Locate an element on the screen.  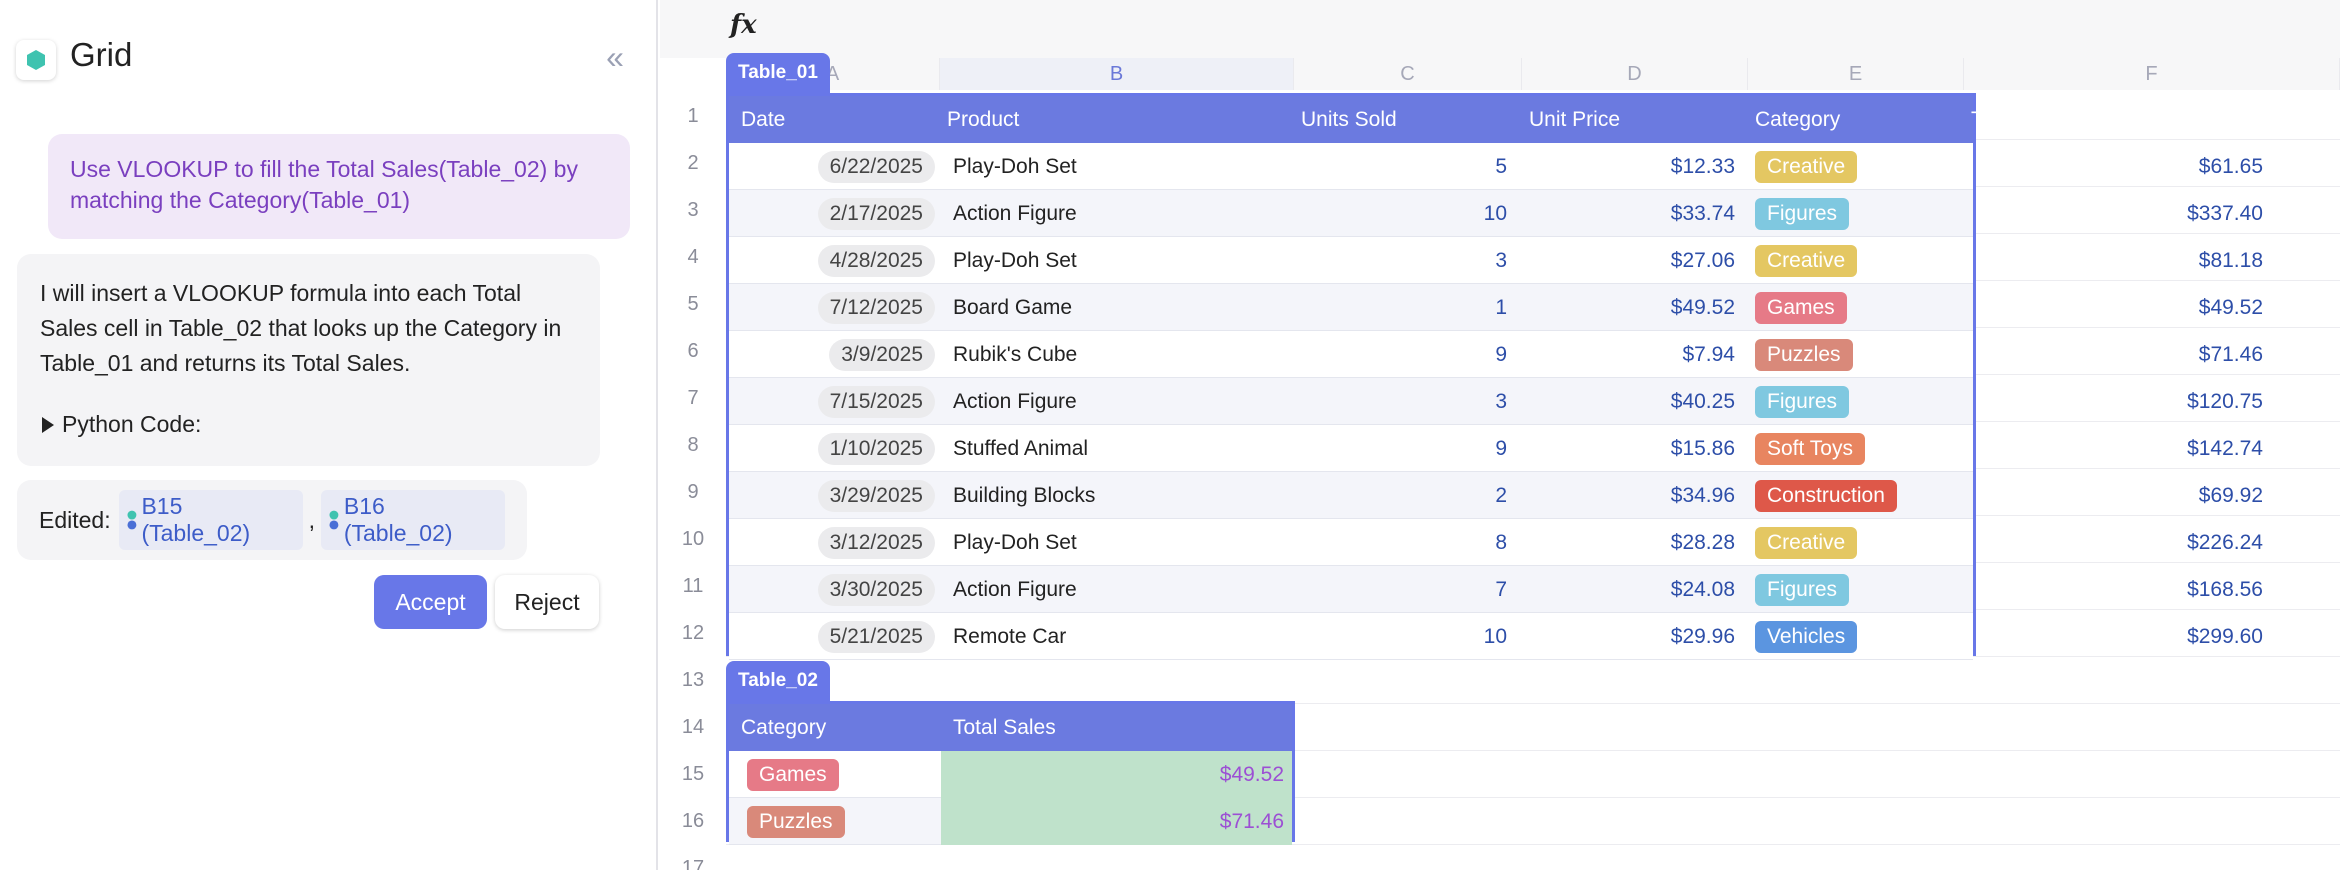
product-cell: Stuffed Animal is located at coordinates (1020, 448).